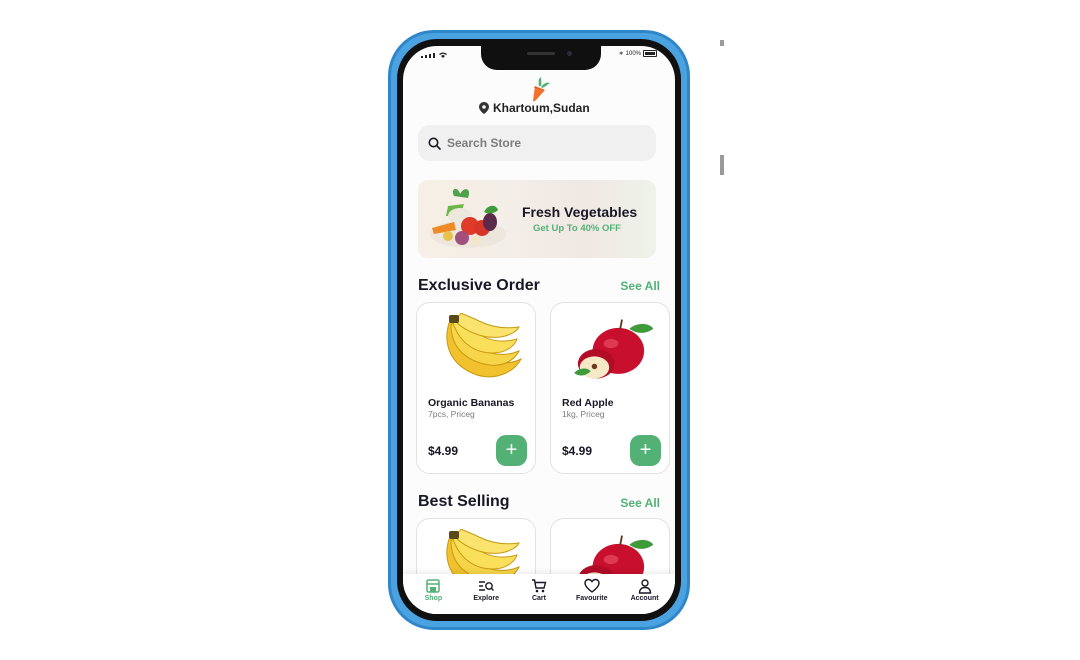 Image resolution: width=1080 pixels, height=660 pixels. I want to click on search-icon, so click(434, 143).